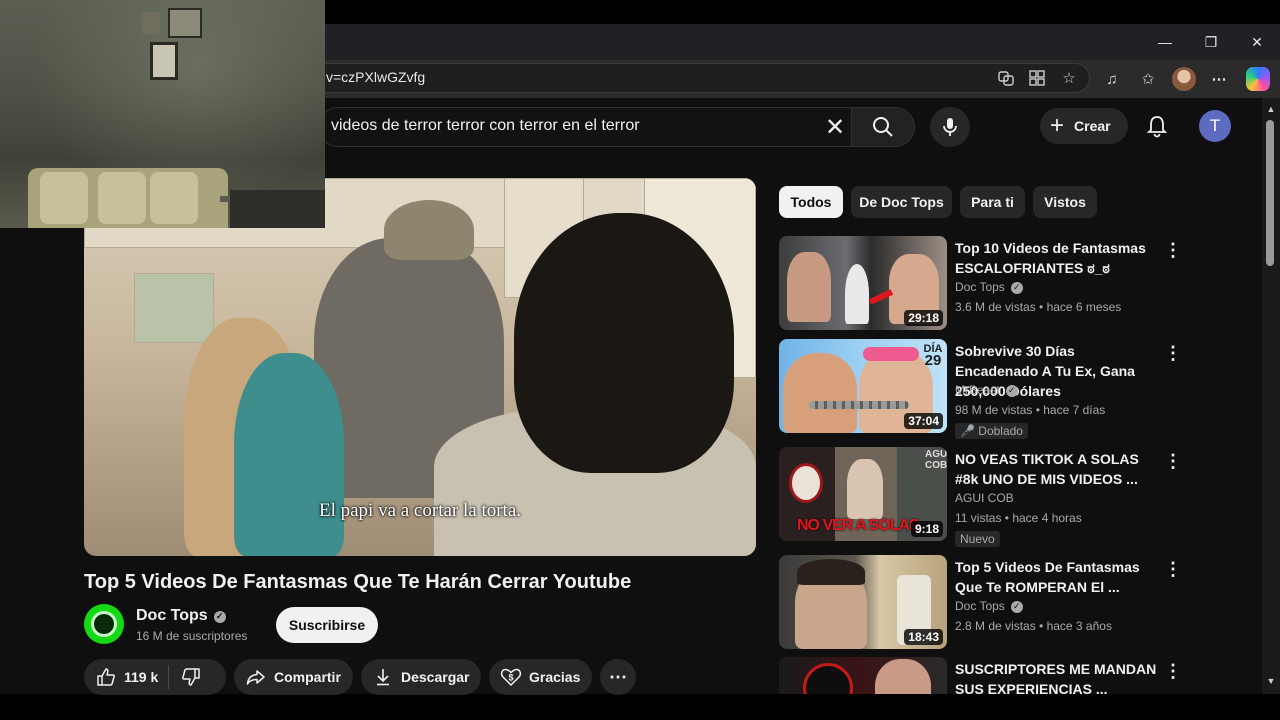  Describe the element at coordinates (984, 498) in the screenshot. I see `recommendation-channel: AGUI COB` at that location.